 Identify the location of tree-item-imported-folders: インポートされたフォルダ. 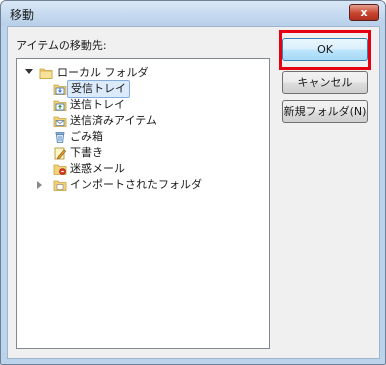
(147, 185).